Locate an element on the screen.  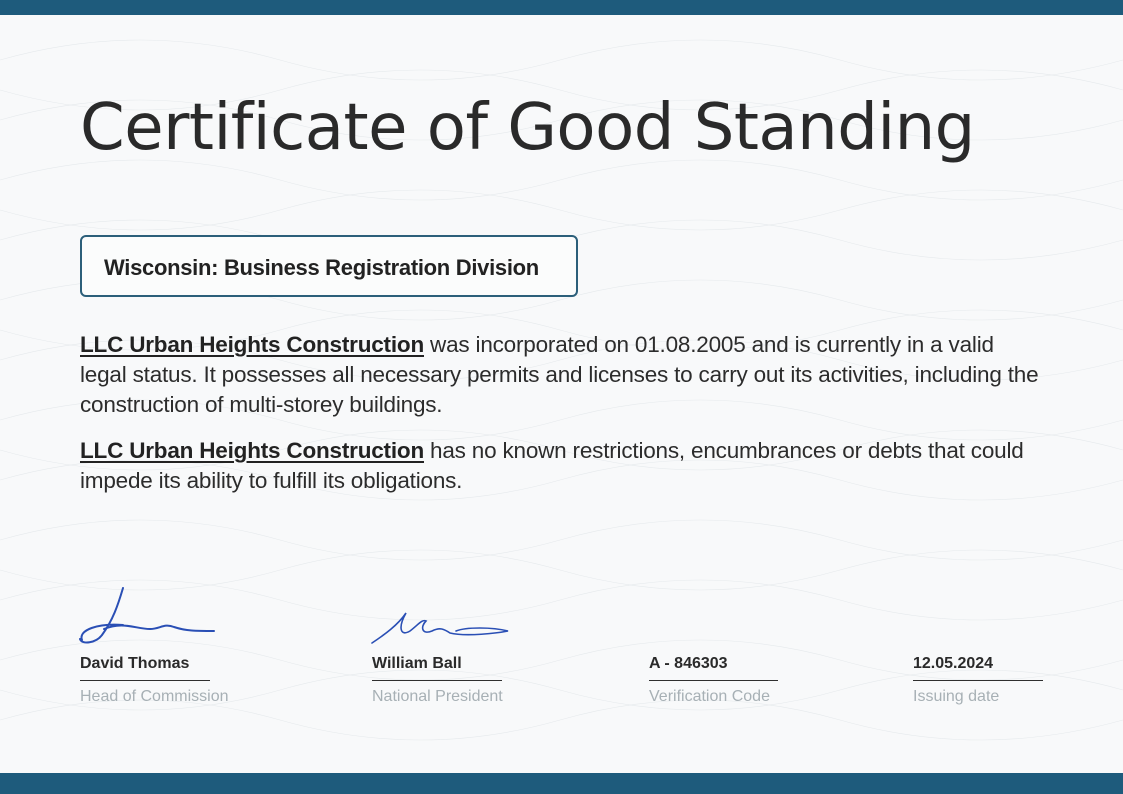
signature-william-ball is located at coordinates (440, 628).